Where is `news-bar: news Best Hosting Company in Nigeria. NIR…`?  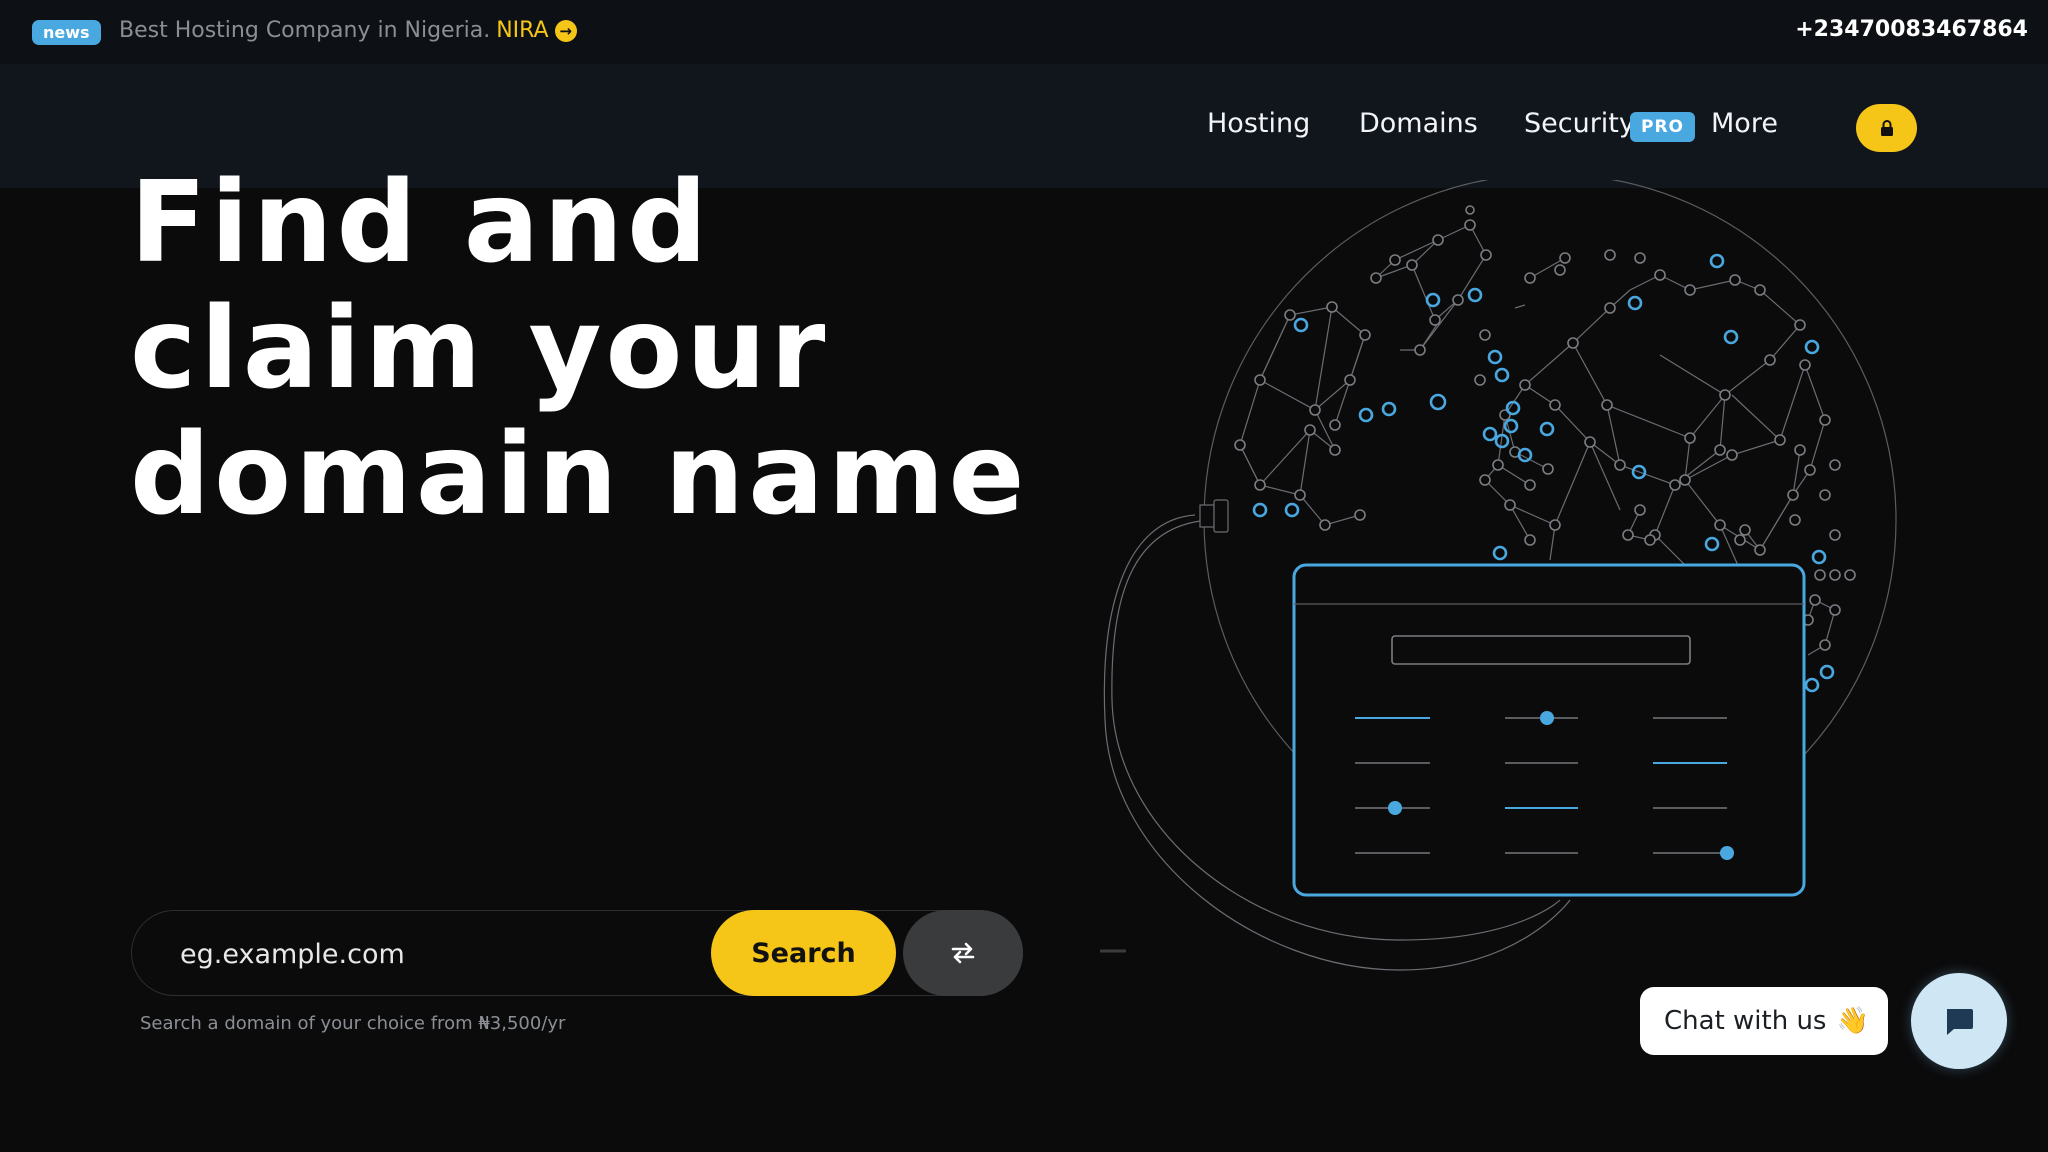 news-bar: news Best Hosting Company in Nigeria. NIR… is located at coordinates (1024, 32).